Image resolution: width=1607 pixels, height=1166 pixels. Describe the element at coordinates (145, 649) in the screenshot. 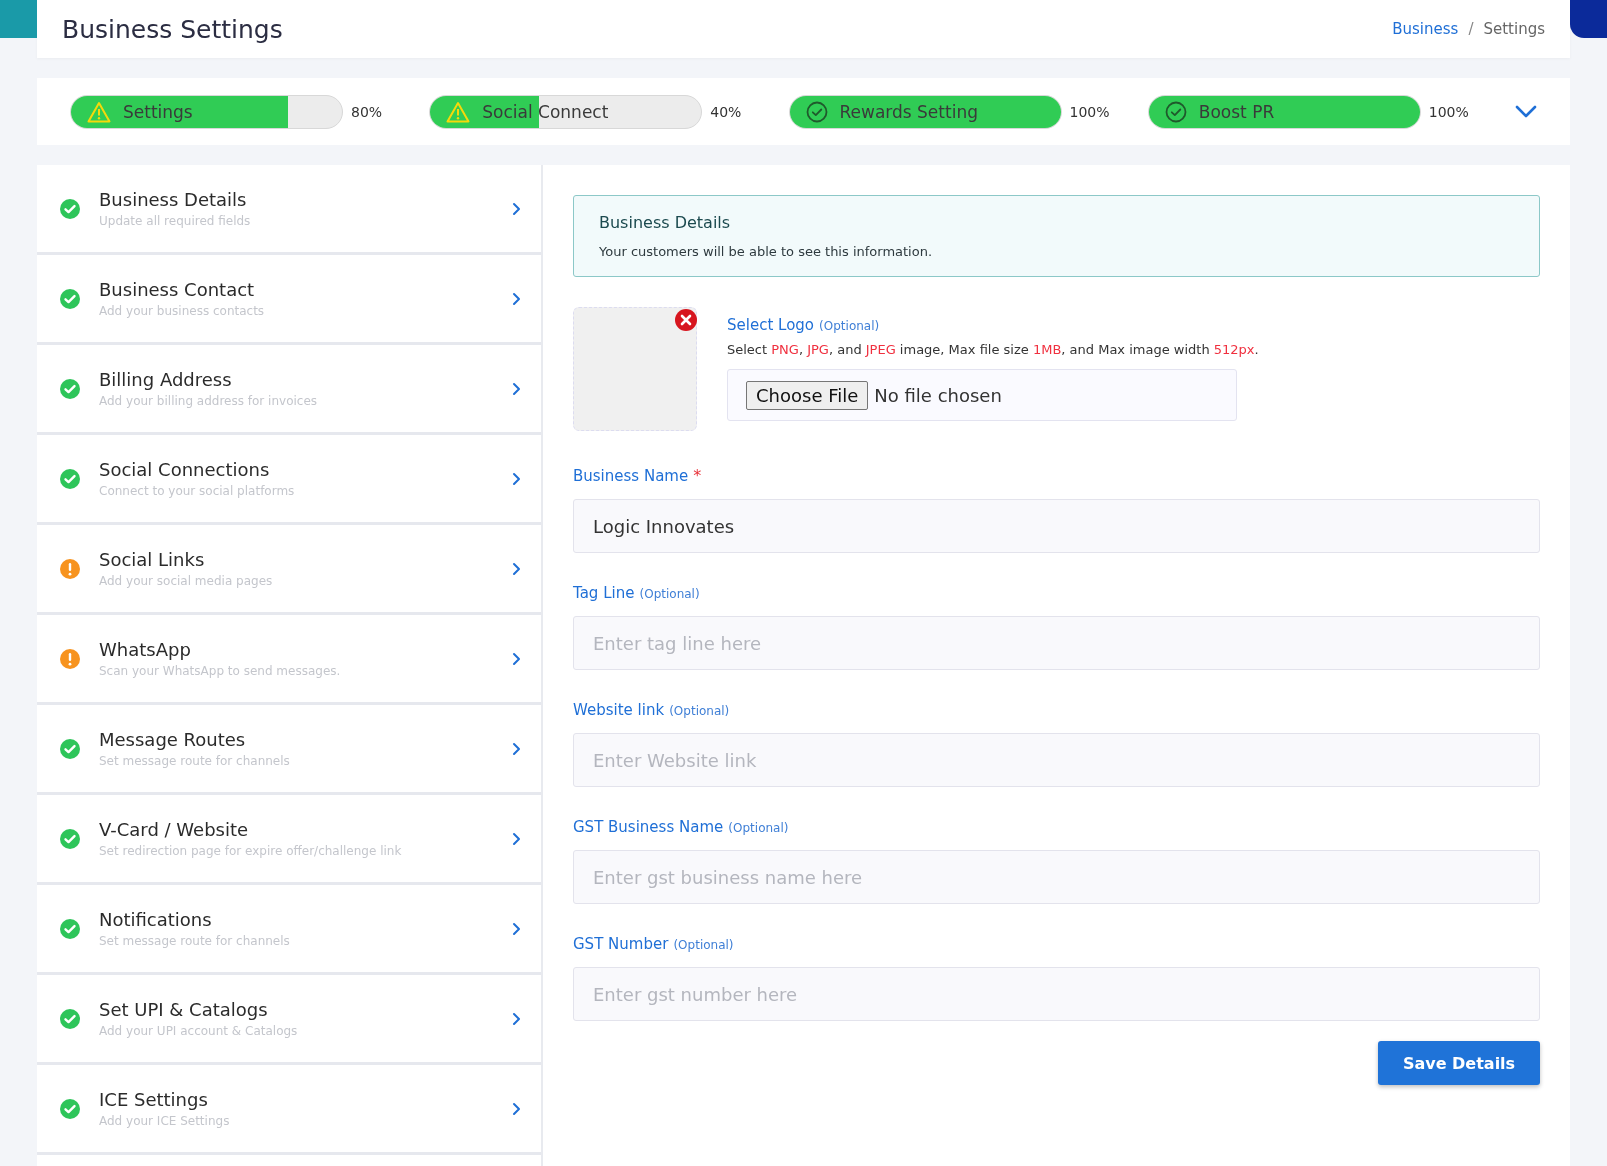

I see `item-title: WhatsApp` at that location.